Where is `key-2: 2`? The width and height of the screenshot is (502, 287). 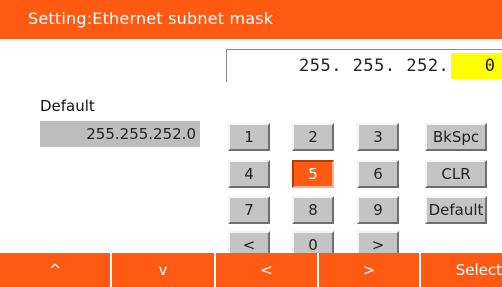
key-2: 2 is located at coordinates (313, 137).